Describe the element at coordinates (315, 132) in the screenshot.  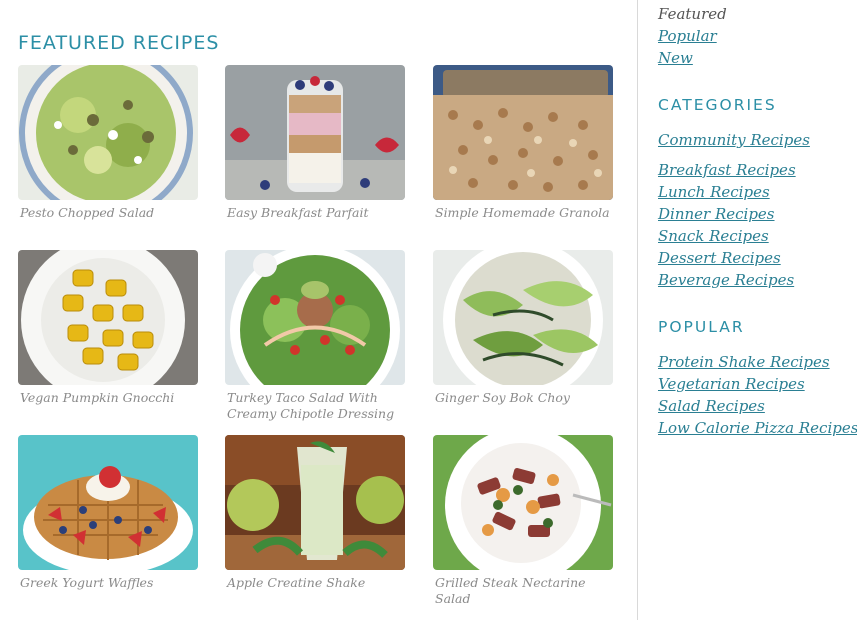
I see `recipe-image-easy-breakfast-parfait` at that location.